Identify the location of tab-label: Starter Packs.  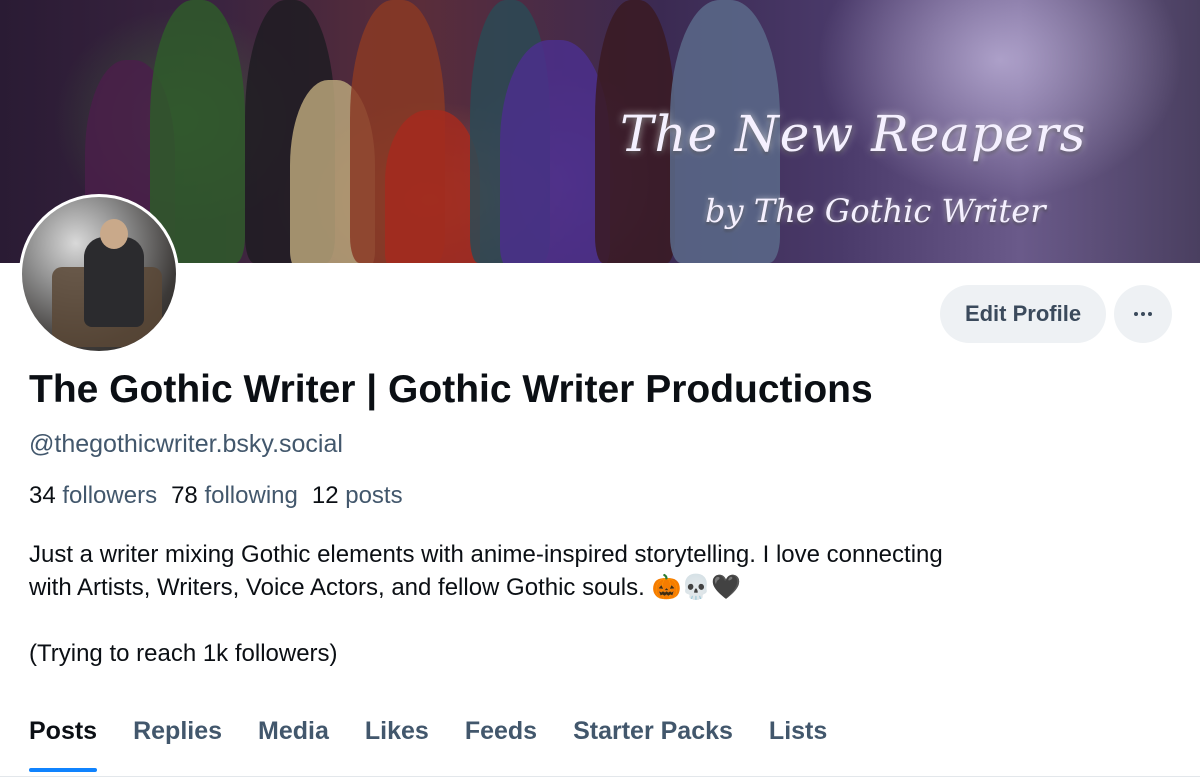
(653, 731).